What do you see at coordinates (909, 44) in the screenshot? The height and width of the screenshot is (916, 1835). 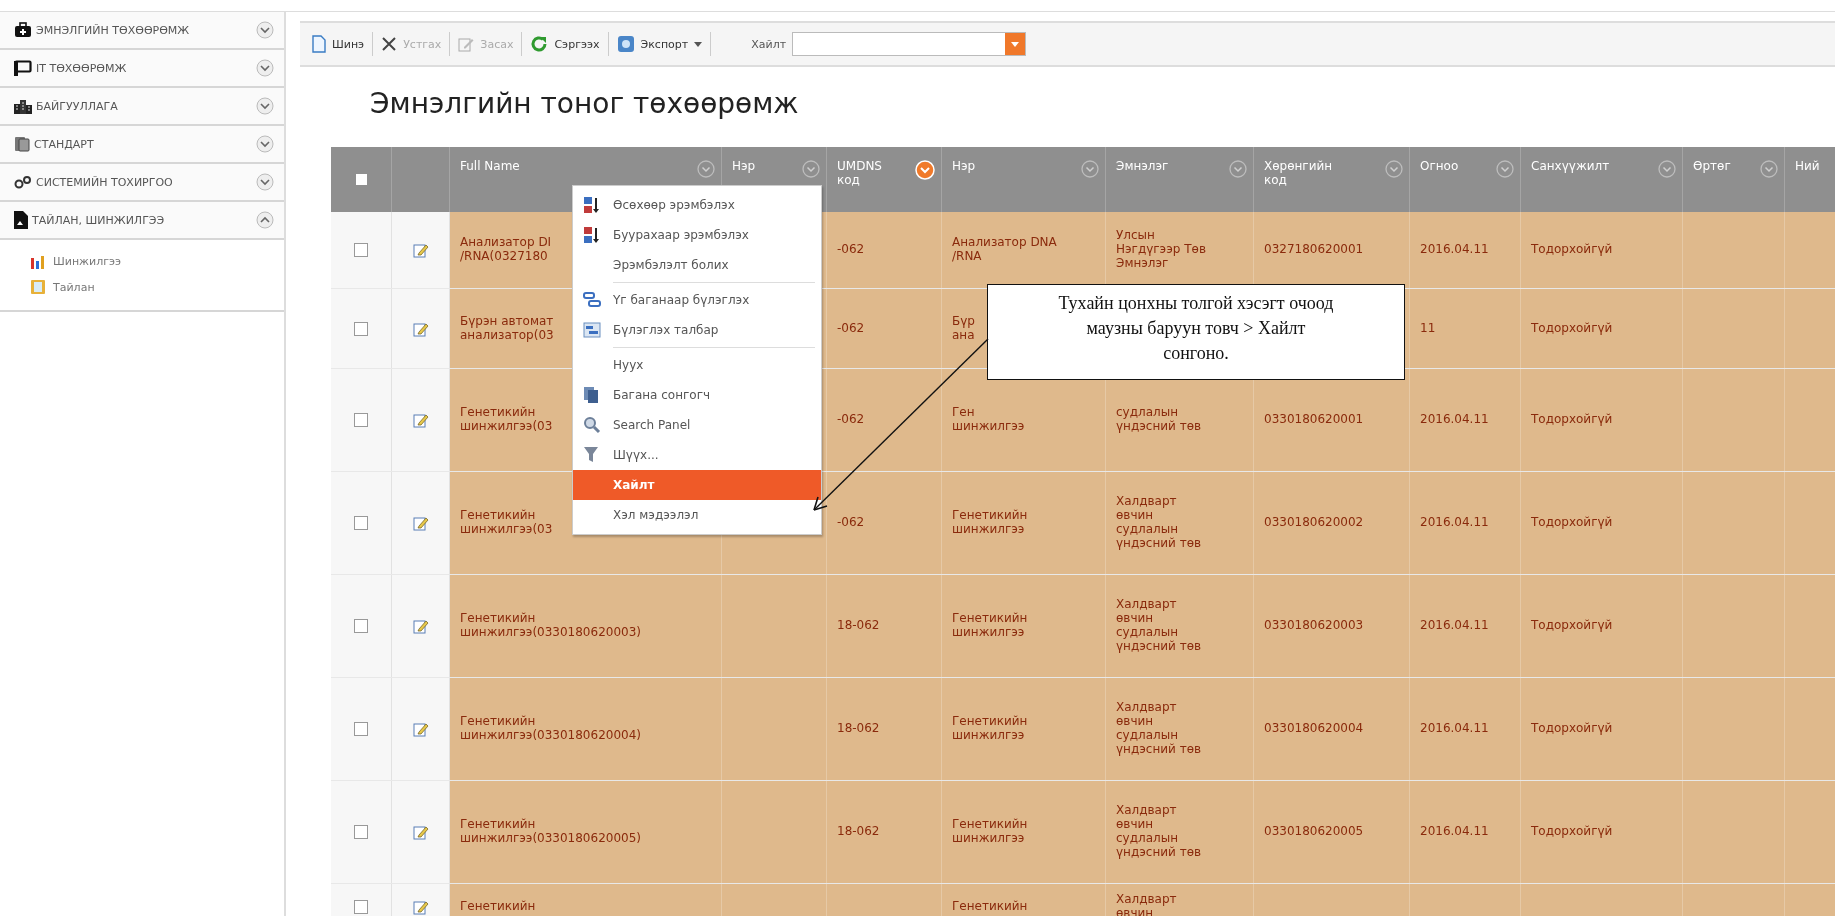 I see `search-field` at bounding box center [909, 44].